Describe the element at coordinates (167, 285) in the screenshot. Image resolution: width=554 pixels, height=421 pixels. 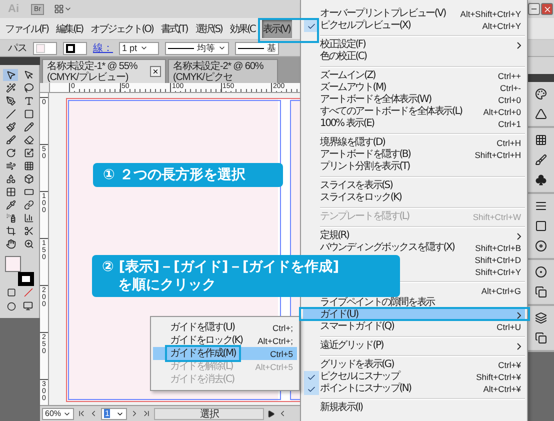
I see `callout-text: を順にクリック` at that location.